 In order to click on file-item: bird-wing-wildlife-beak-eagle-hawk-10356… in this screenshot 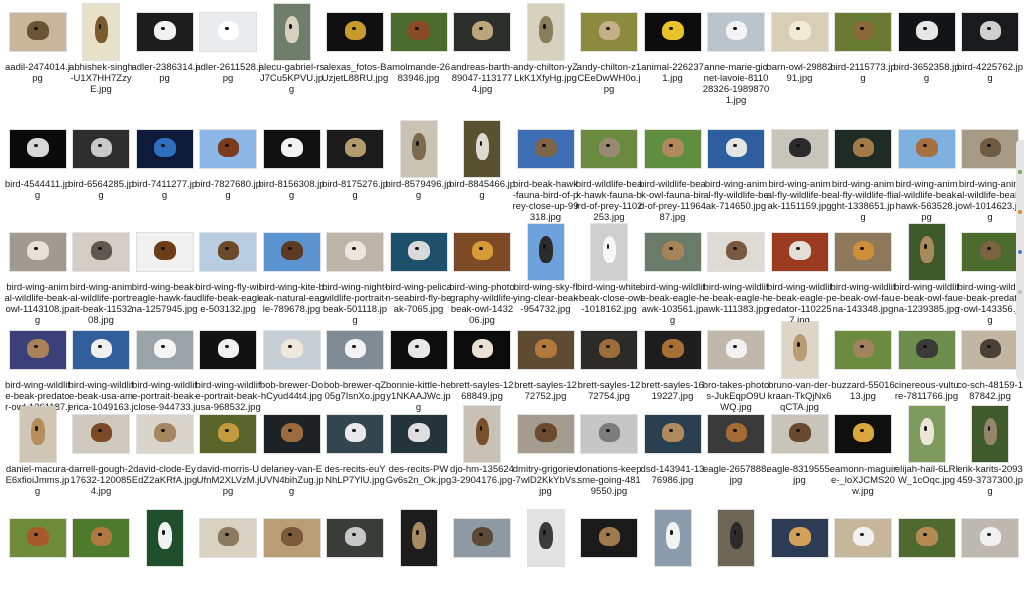, I will do `click(672, 273)`.